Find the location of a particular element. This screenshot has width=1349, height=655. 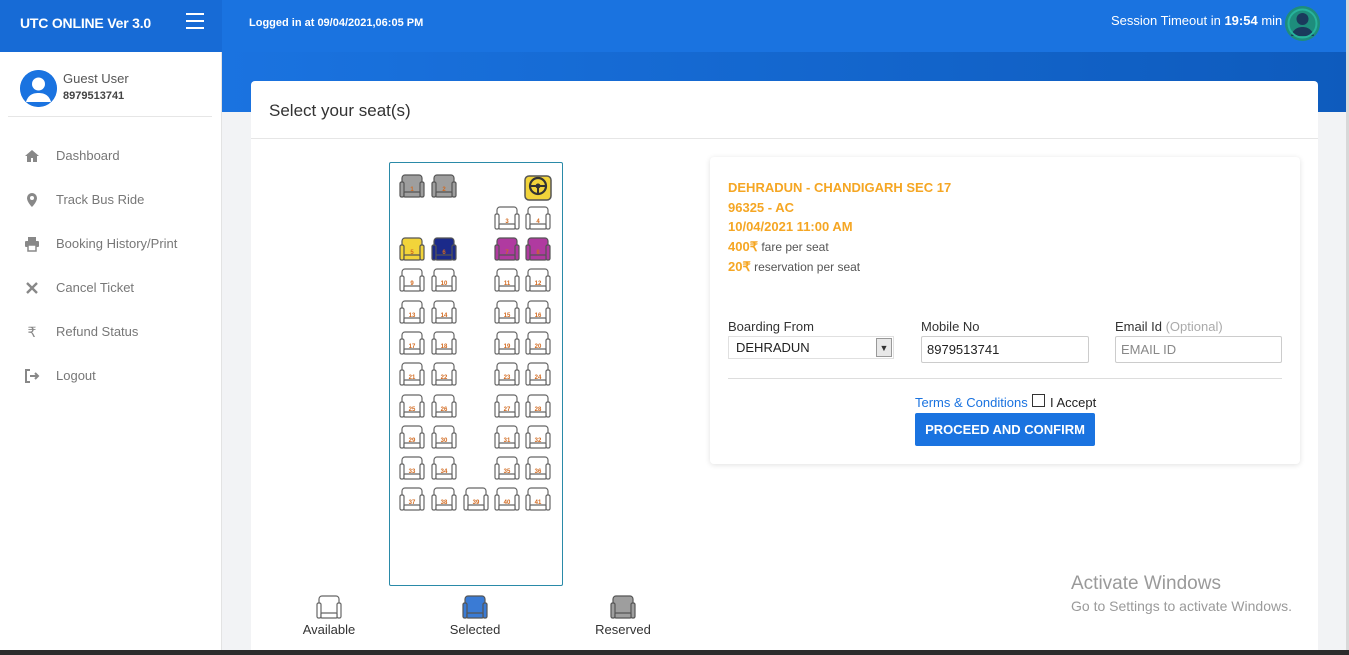

seat-16: 16 is located at coordinates (538, 312).